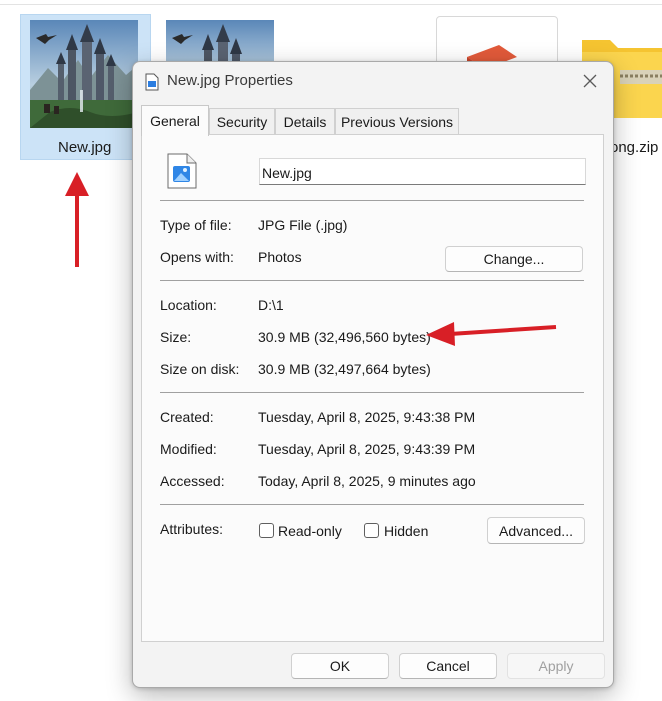 The image size is (662, 701). Describe the element at coordinates (152, 82) in the screenshot. I see `file-title-icon` at that location.